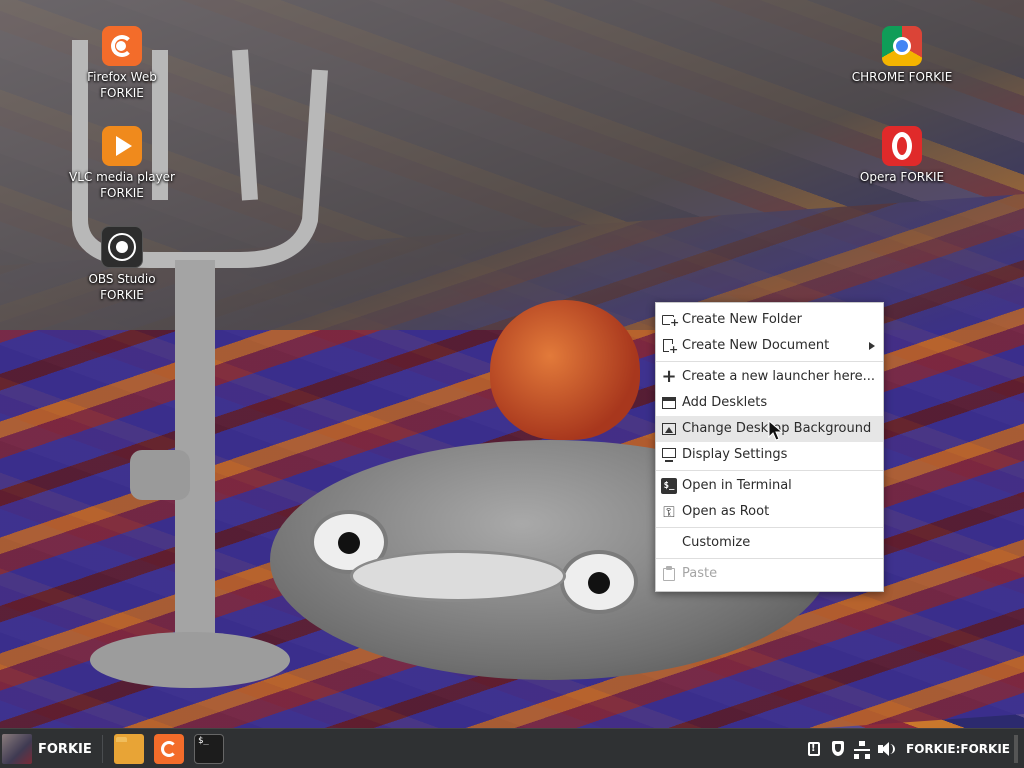 The width and height of the screenshot is (1024, 768). I want to click on desktop-icon-opera: Opera FORKIE, so click(902, 155).